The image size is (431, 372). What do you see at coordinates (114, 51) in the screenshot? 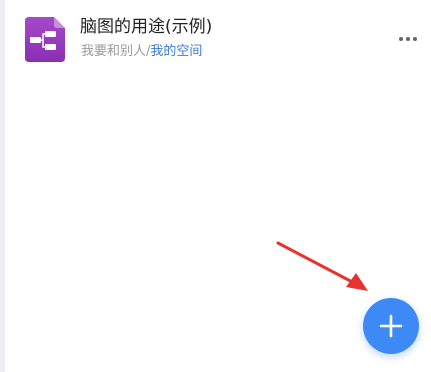
I see `file-owner-label: 我要和别人` at bounding box center [114, 51].